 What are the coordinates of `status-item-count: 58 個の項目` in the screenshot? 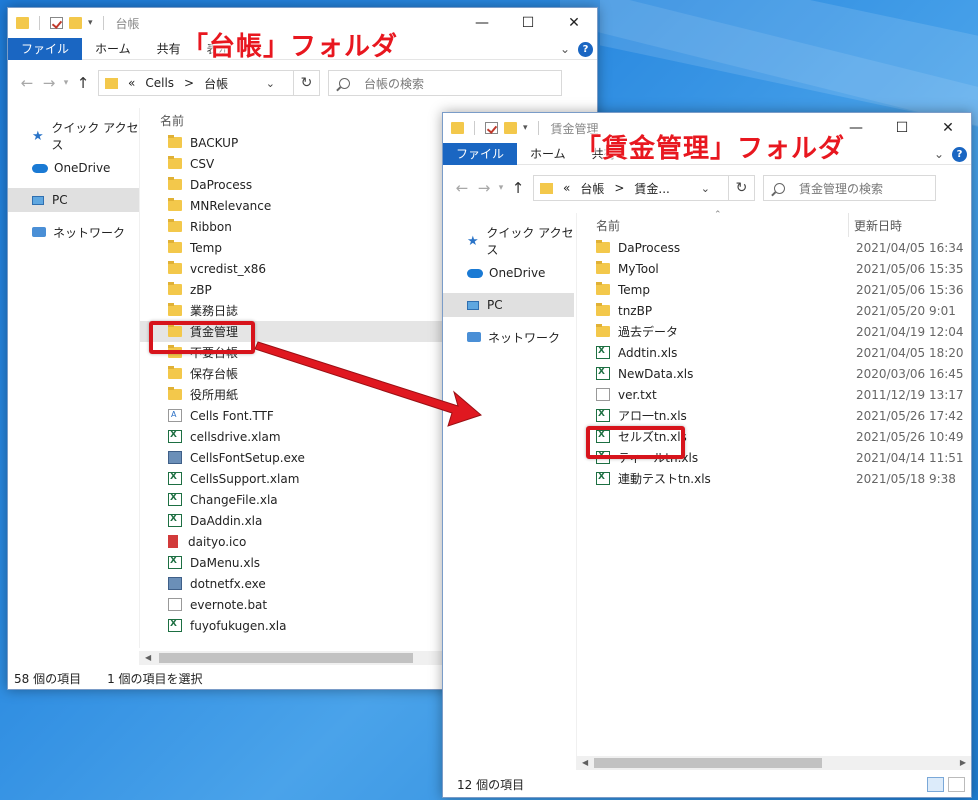 It's located at (48, 678).